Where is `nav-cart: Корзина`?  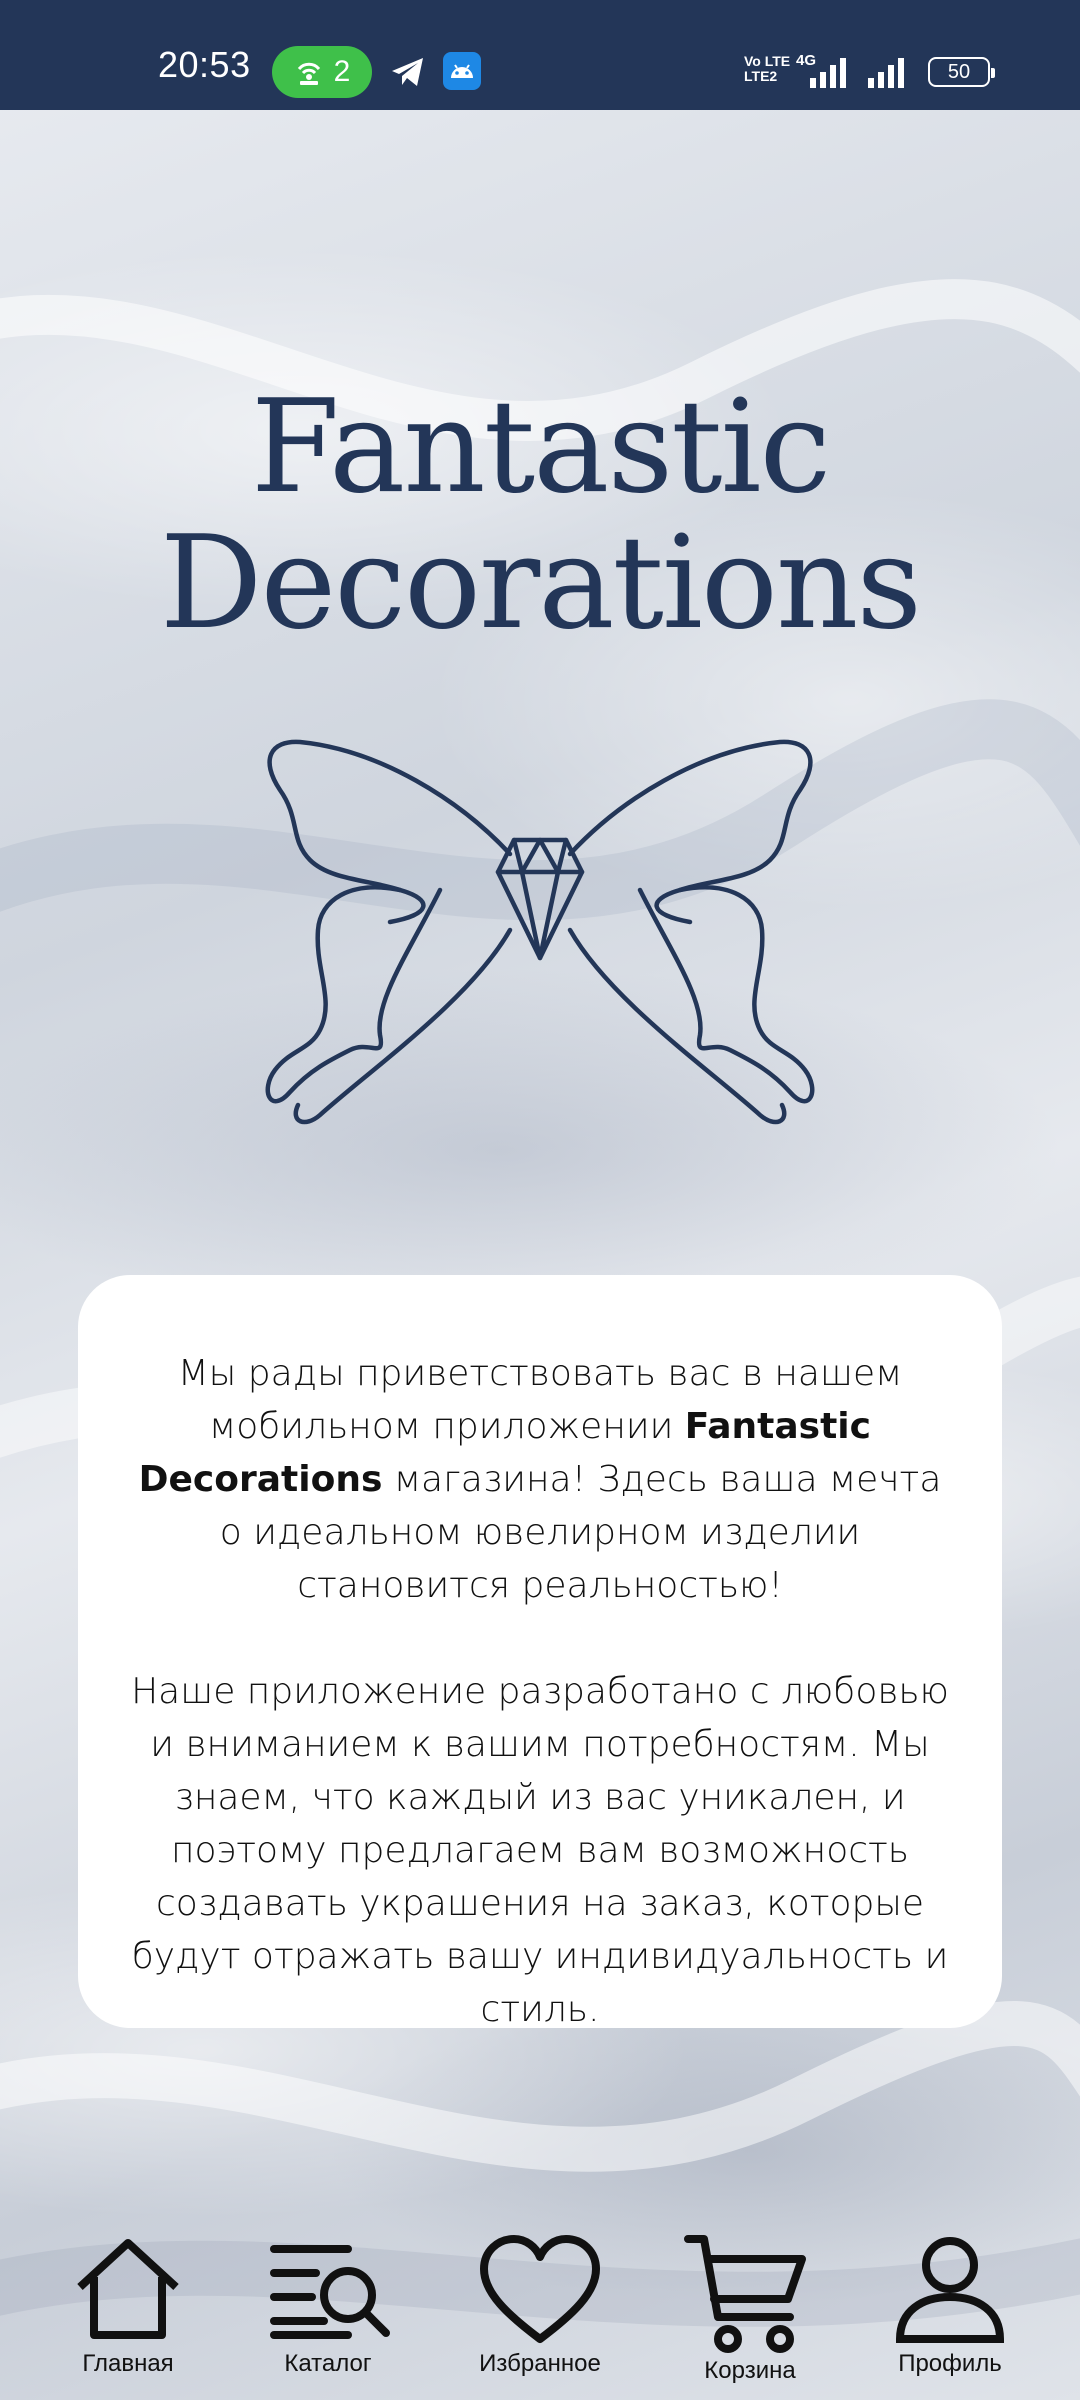 nav-cart: Корзина is located at coordinates (750, 2312).